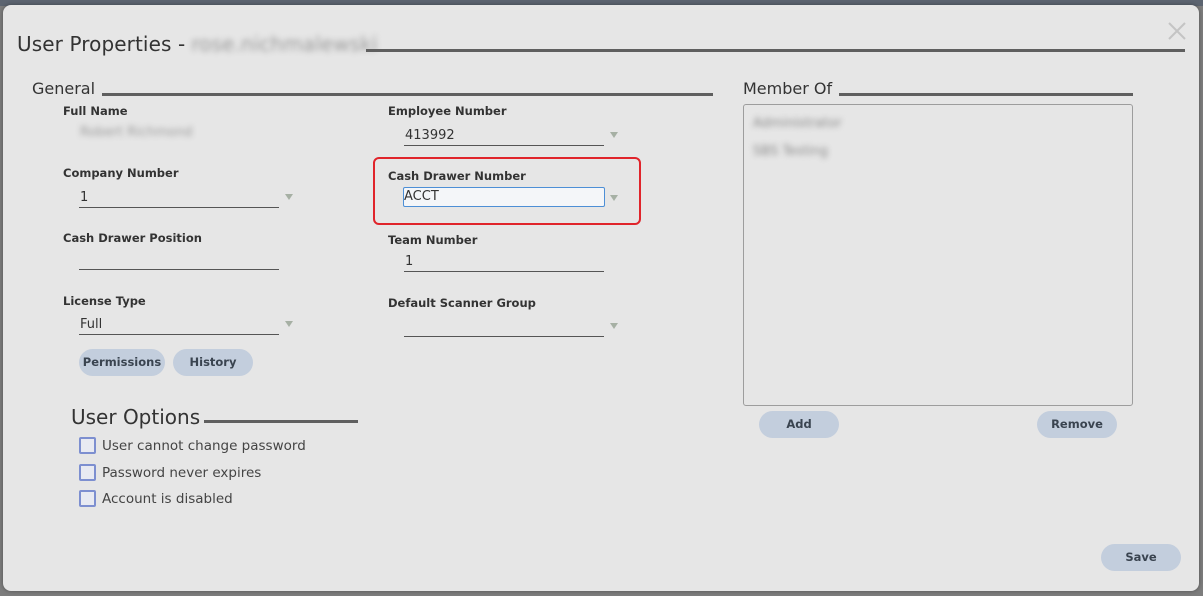  Describe the element at coordinates (614, 326) in the screenshot. I see `default-scanner-group-dropdown-icon` at that location.